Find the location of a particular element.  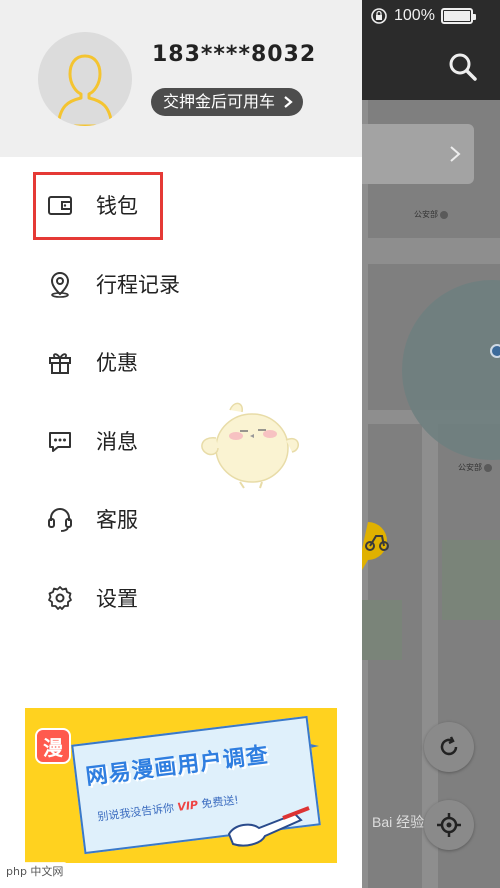

status-bar: 100% is located at coordinates (423, 16).